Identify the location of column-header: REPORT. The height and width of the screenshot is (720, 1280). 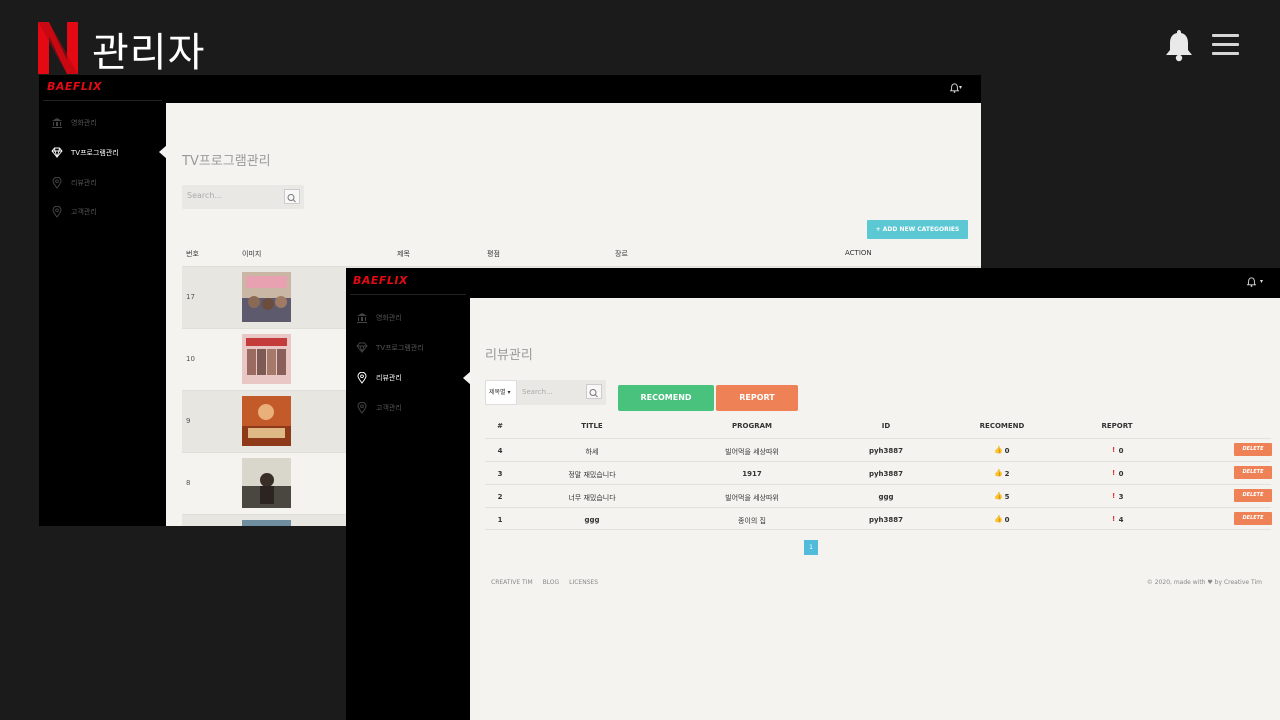
(1117, 426).